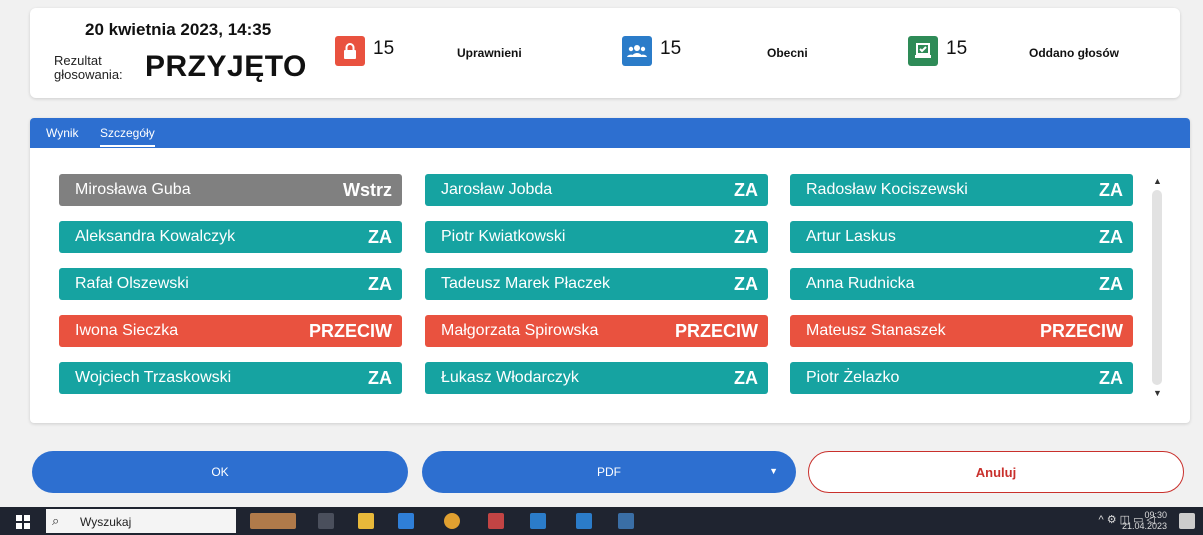 The image size is (1203, 535). Describe the element at coordinates (230, 284) in the screenshot. I see `vote-item: Rafał Olszewski ZA` at that location.